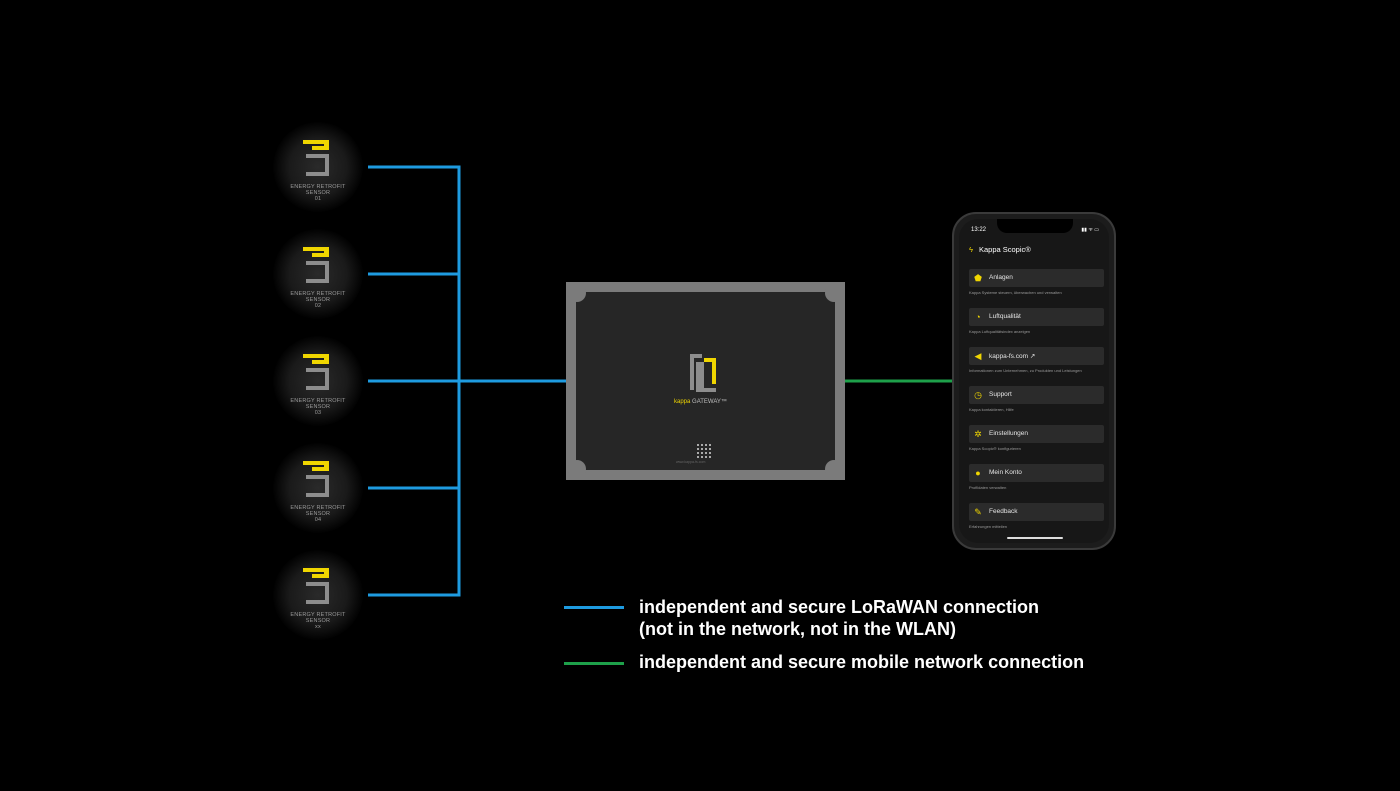  I want to click on menu-item-desc: Kappa kontaktieren, Hilfe, so click(991, 409).